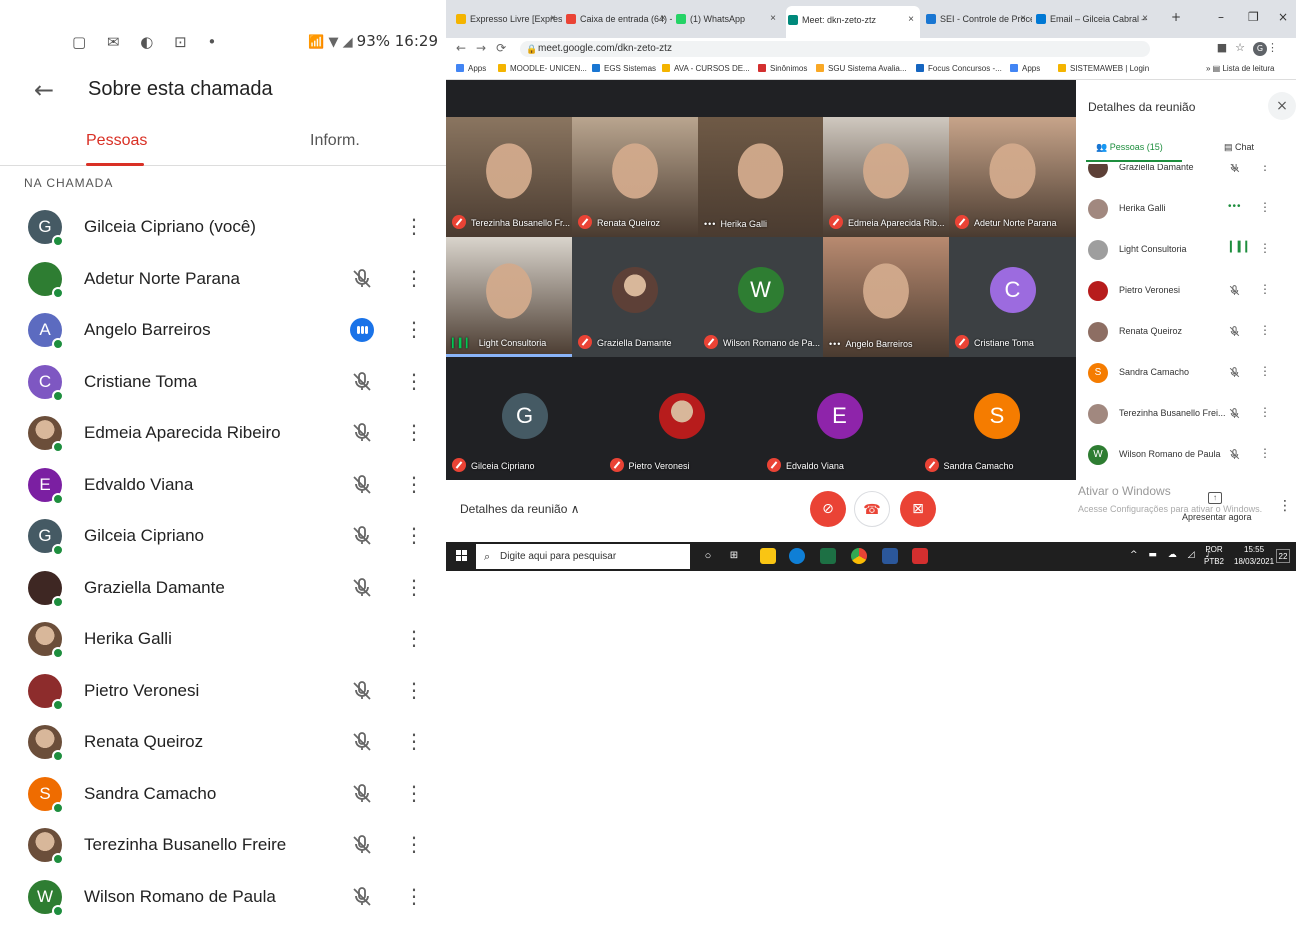 This screenshot has height=929, width=1296. Describe the element at coordinates (223, 330) in the screenshot. I see `list-item: A Angelo Barreiros ⋮` at that location.